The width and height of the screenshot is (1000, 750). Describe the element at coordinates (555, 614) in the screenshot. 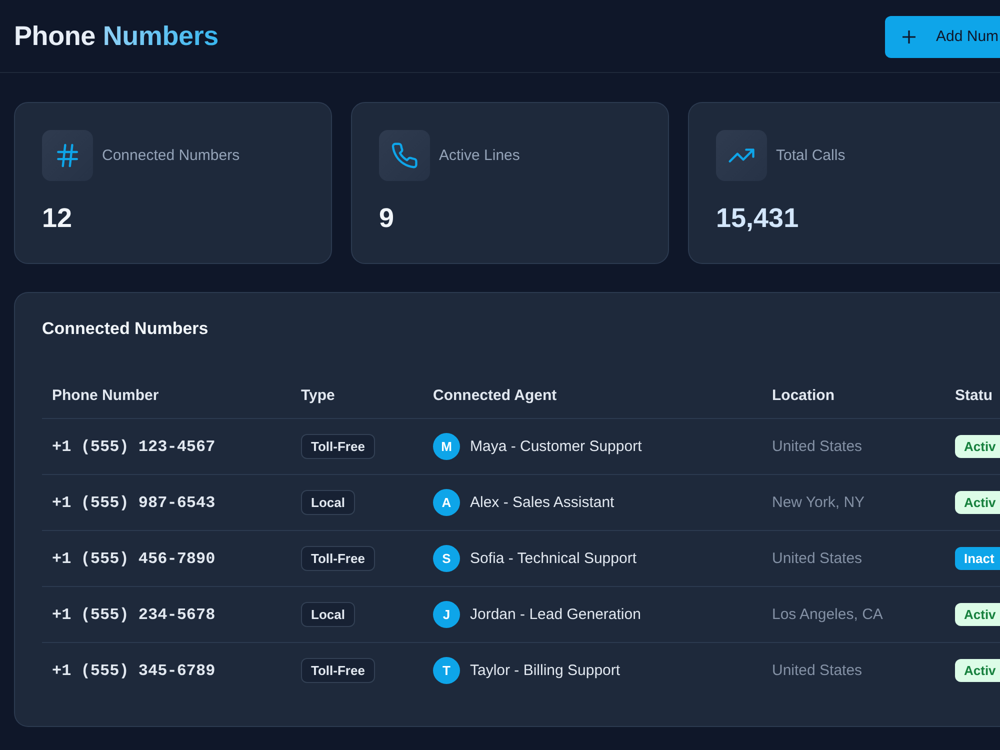

I see `agent-name: Jordan - Lead Generation` at that location.